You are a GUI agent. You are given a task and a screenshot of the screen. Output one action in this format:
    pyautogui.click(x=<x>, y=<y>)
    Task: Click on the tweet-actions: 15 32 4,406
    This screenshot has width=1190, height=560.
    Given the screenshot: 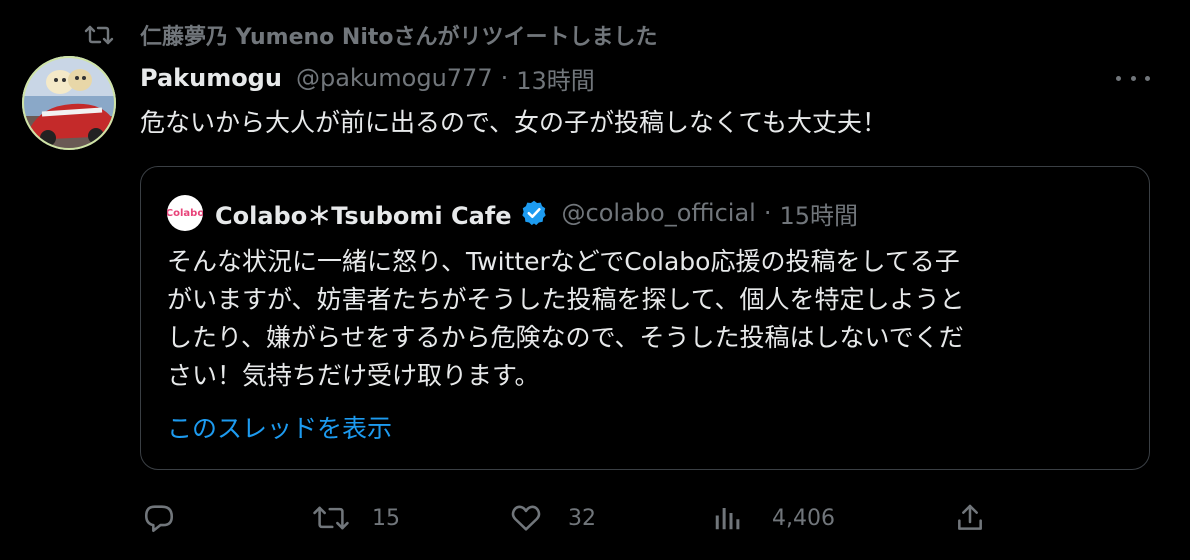 What is the action you would take?
    pyautogui.click(x=645, y=518)
    